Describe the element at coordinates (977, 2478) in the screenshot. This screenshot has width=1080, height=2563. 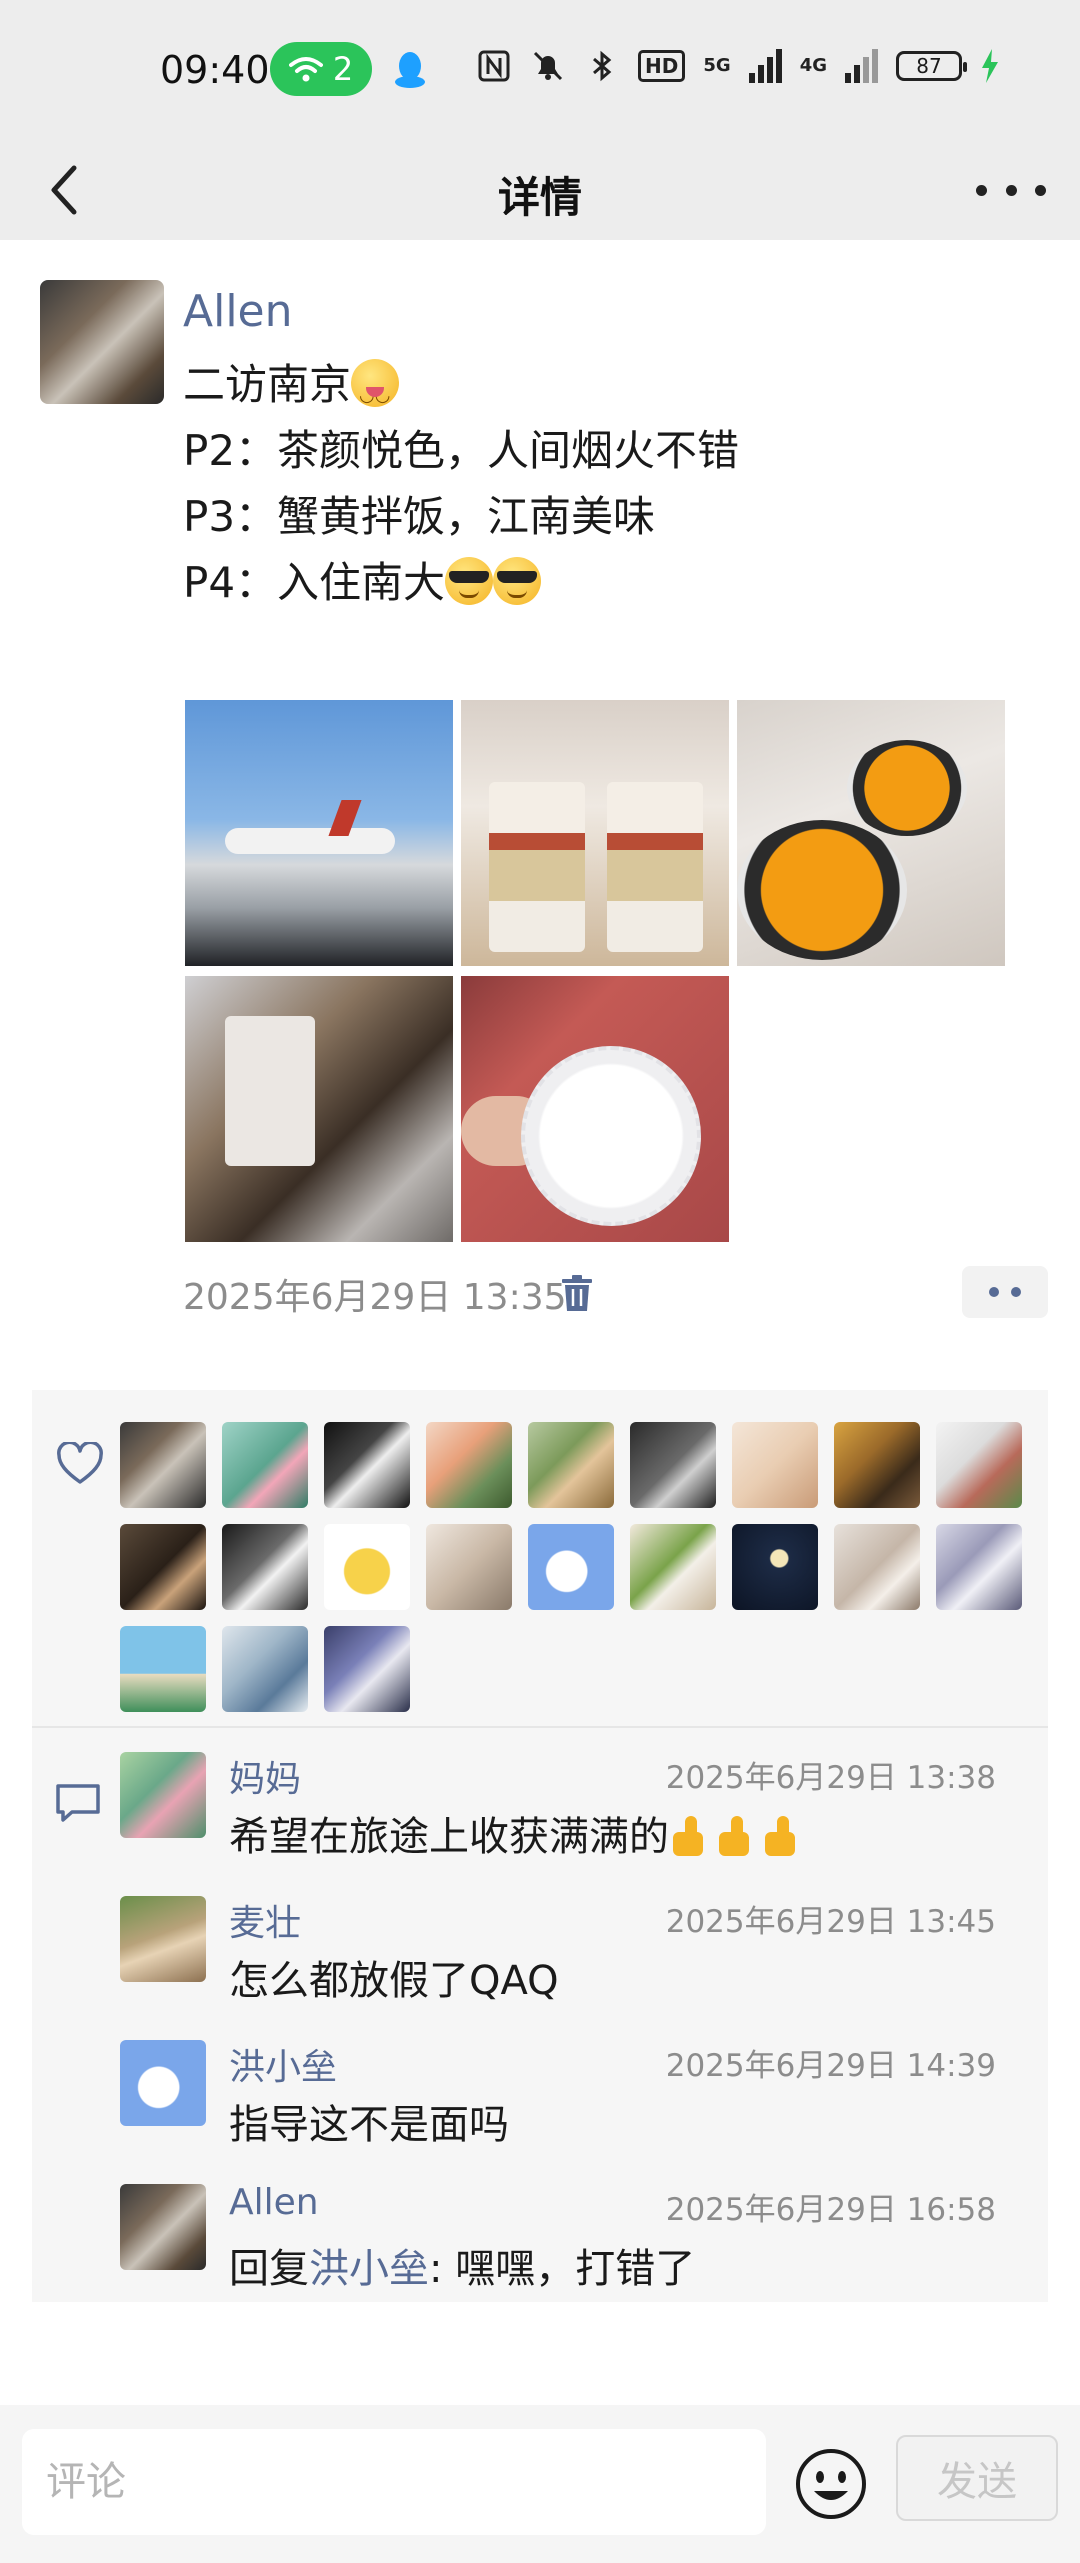
I see `send-button: 发送` at that location.